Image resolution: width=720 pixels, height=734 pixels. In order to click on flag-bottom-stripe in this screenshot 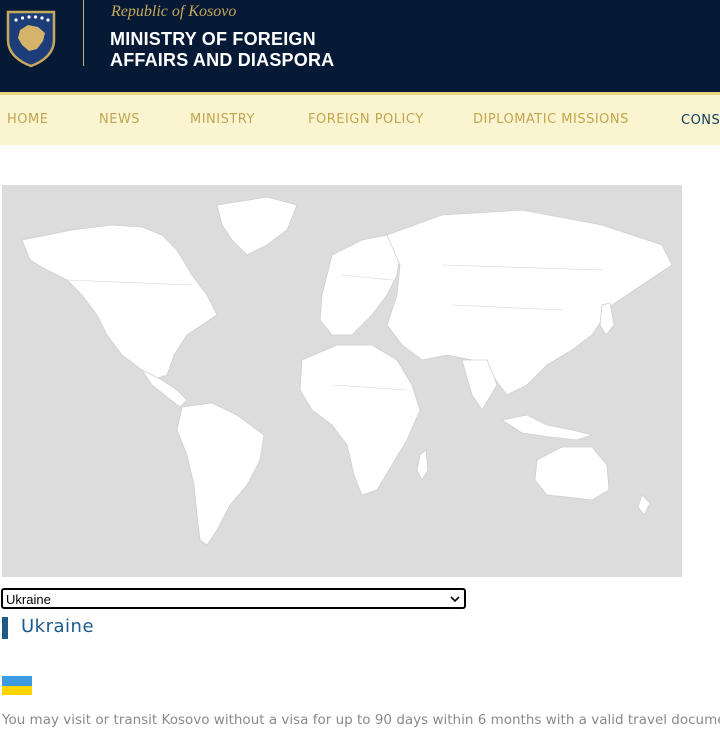, I will do `click(17, 690)`.